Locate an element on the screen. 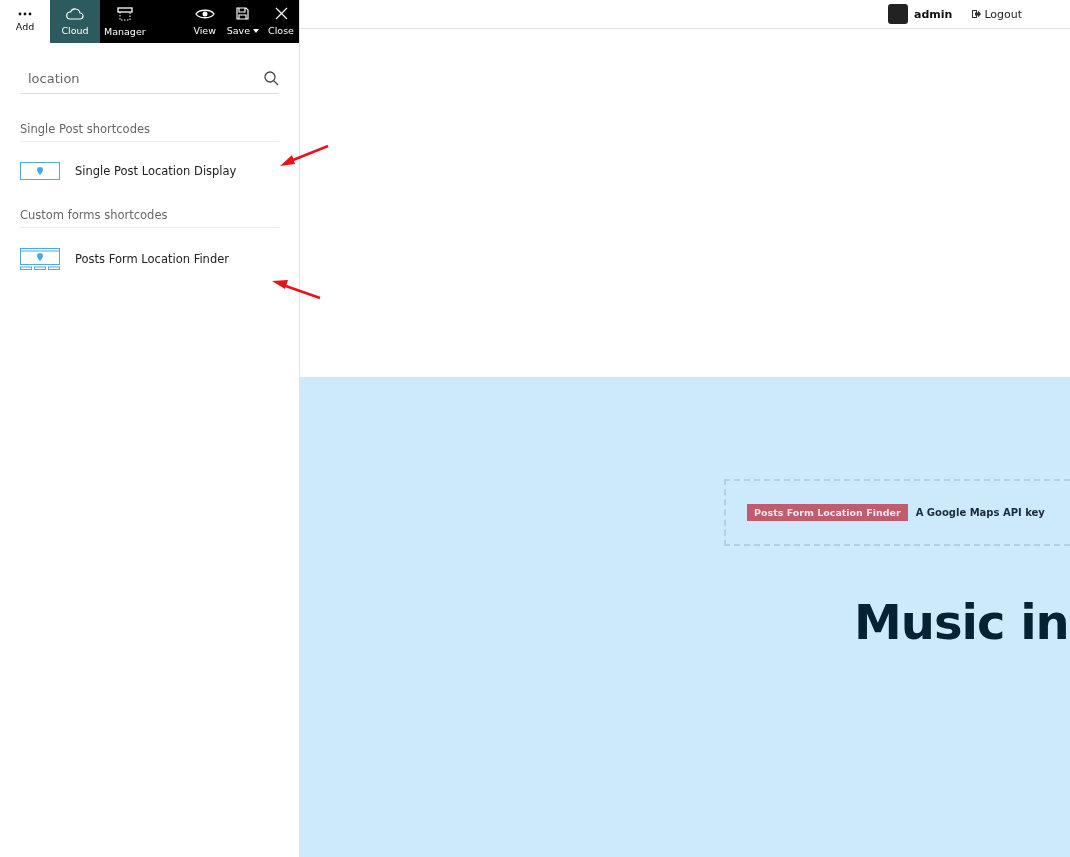 Image resolution: width=1070 pixels, height=857 pixels. location-block-icon is located at coordinates (40, 171).